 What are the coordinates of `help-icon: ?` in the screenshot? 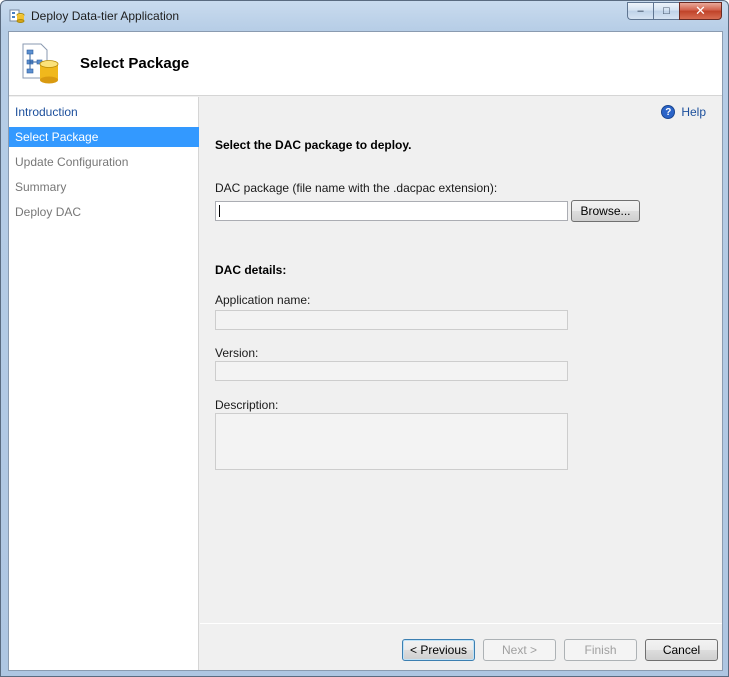 It's located at (668, 112).